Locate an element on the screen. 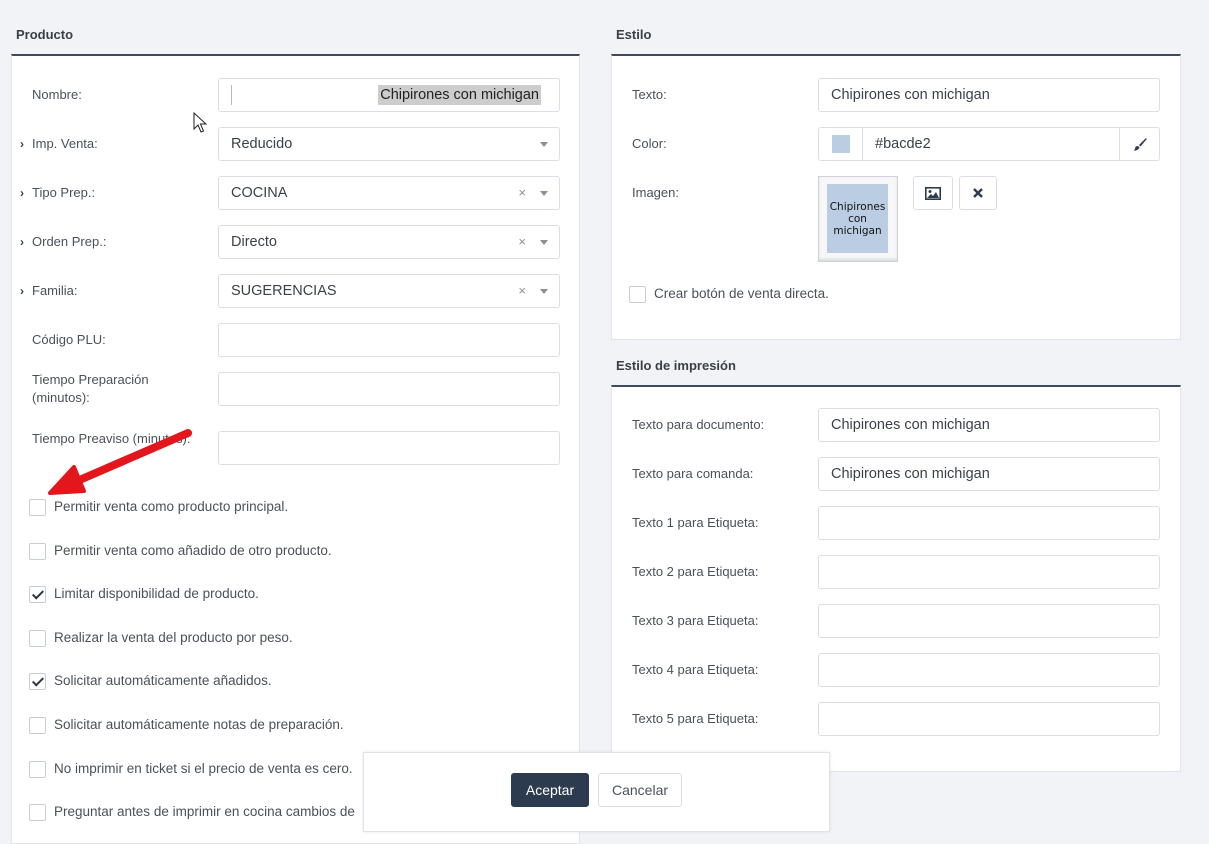  producto-title: Producto is located at coordinates (45, 34).